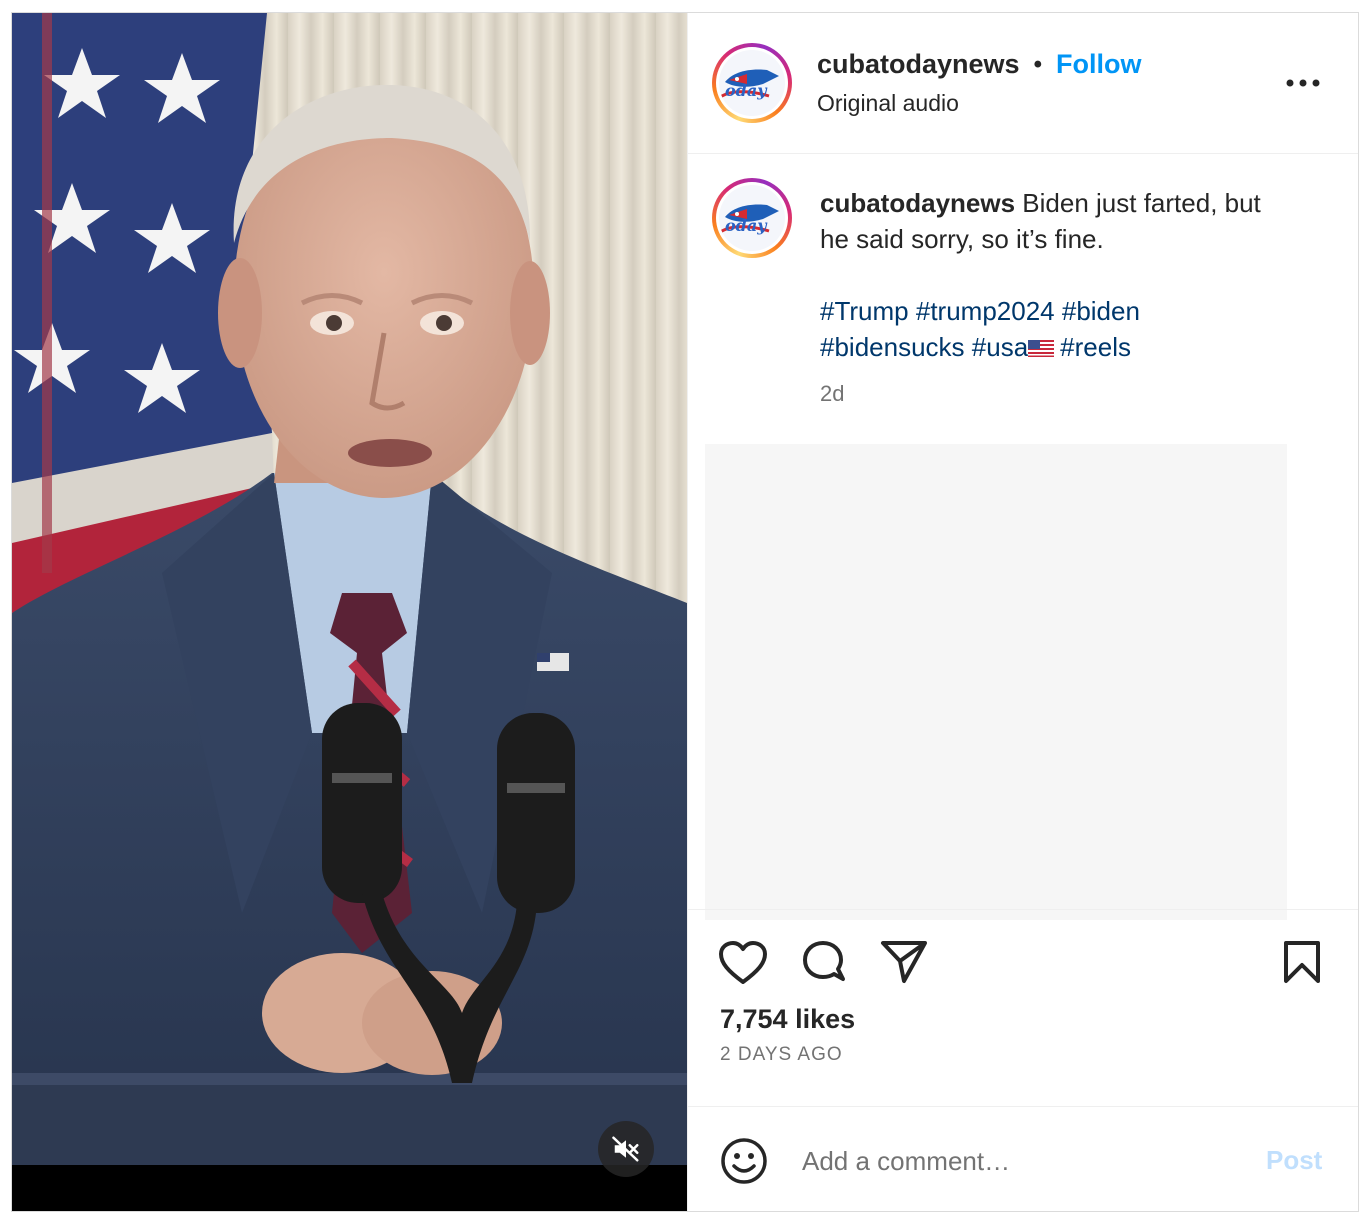  What do you see at coordinates (1098, 64) in the screenshot?
I see `follow-button: Follow` at bounding box center [1098, 64].